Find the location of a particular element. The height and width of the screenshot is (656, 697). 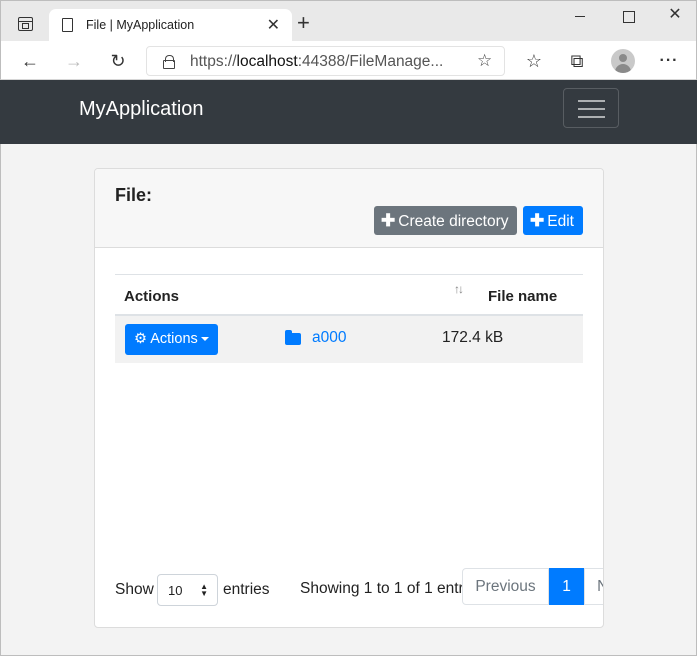

table-header: Actions ↑↓ File name is located at coordinates (349, 295).